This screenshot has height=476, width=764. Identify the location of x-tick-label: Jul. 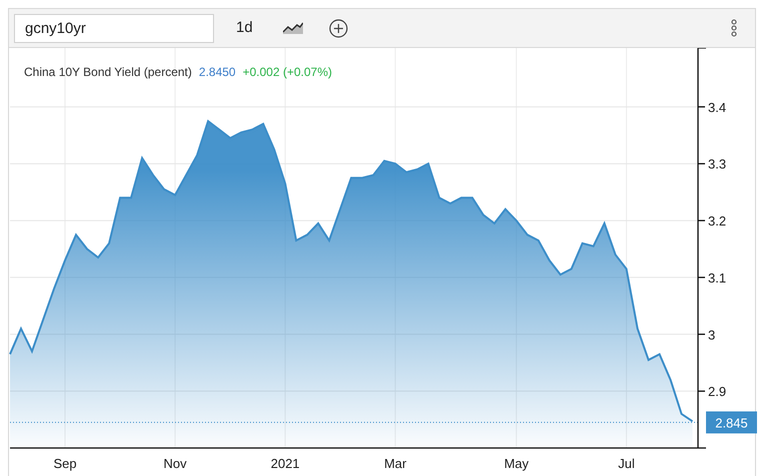
(626, 463).